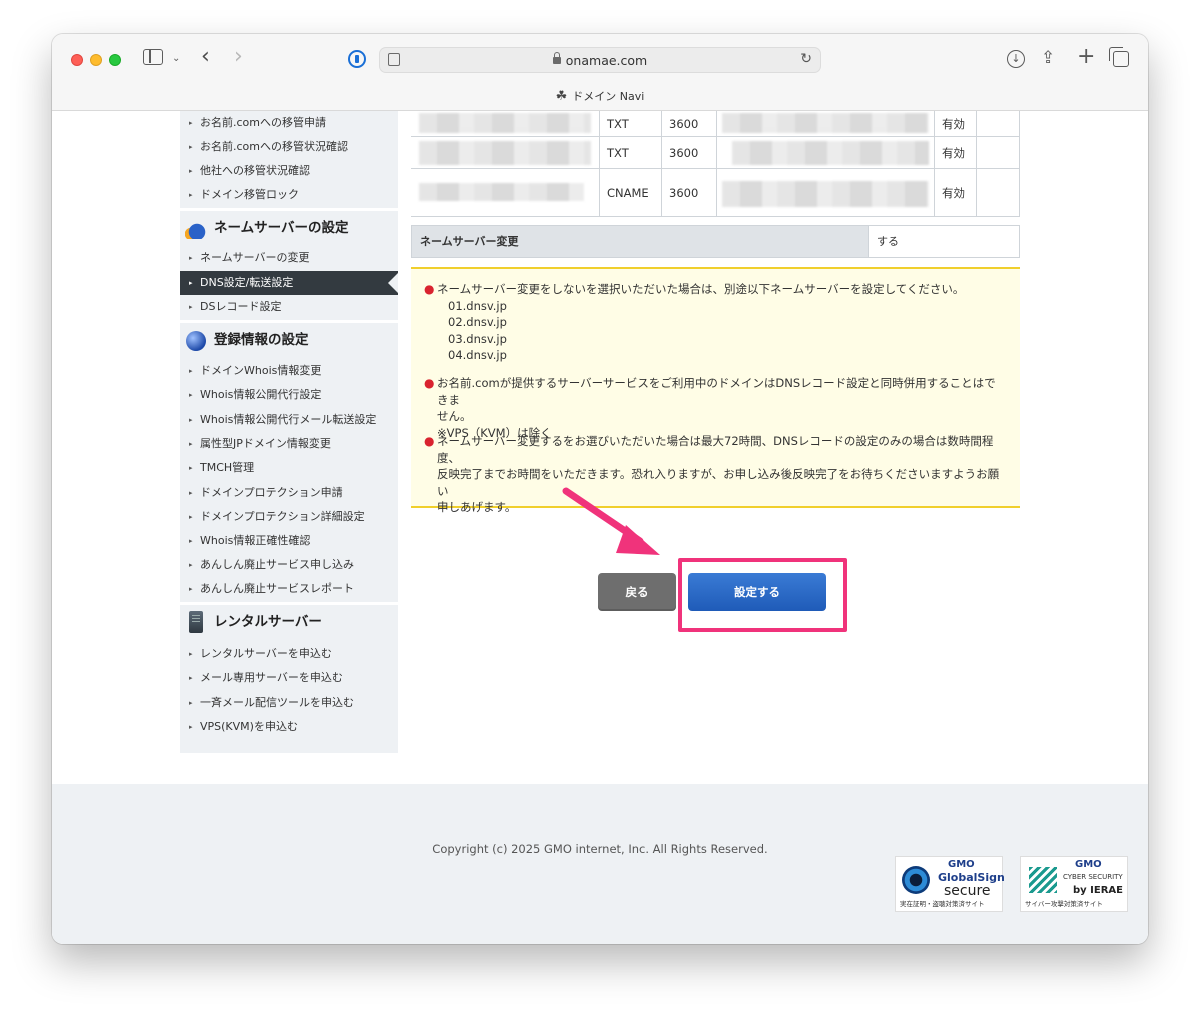 The width and height of the screenshot is (1200, 1013). I want to click on chevron-down-icon: ⌄, so click(176, 59).